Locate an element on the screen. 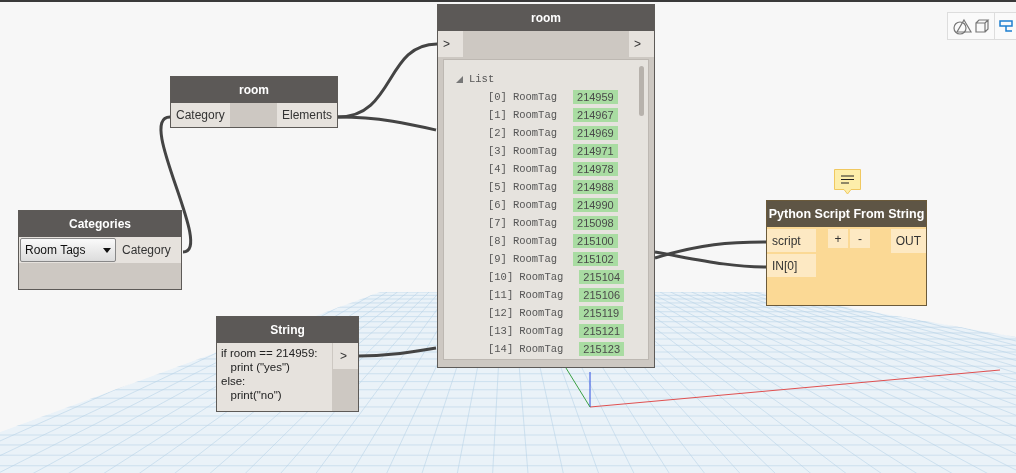 The height and width of the screenshot is (473, 1016). layers-icon is located at coordinates (1006, 26).